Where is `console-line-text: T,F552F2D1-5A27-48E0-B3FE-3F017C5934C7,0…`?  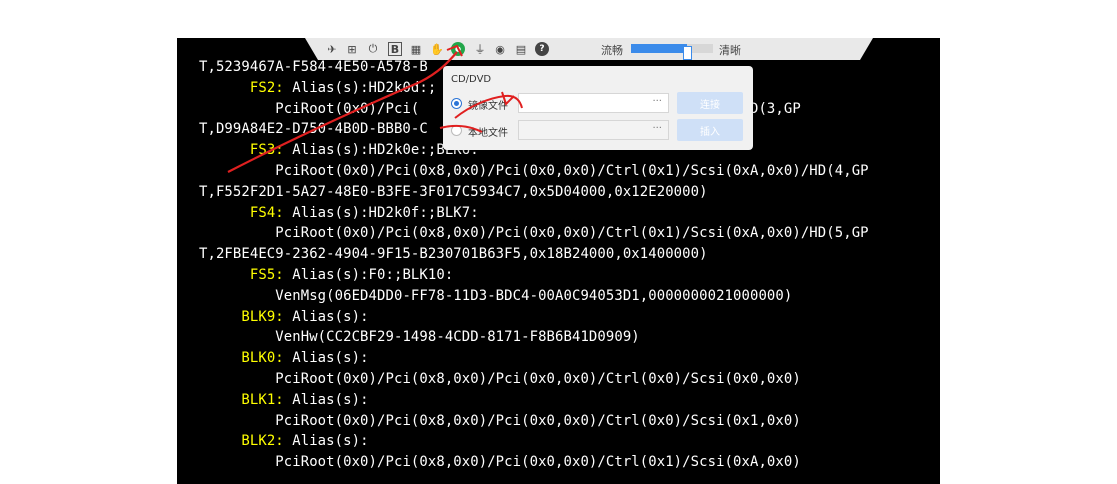 console-line-text: T,F552F2D1-5A27-48E0-B3FE-3F017C5934C7,0… is located at coordinates (453, 191).